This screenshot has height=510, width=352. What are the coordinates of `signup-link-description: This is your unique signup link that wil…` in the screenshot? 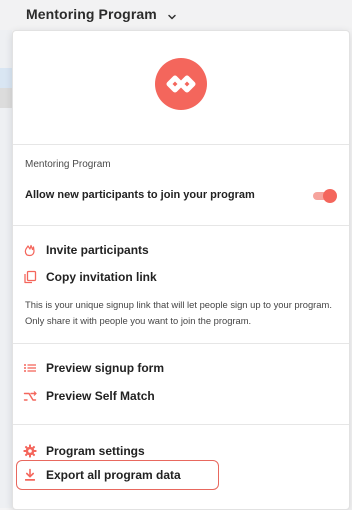 It's located at (178, 312).